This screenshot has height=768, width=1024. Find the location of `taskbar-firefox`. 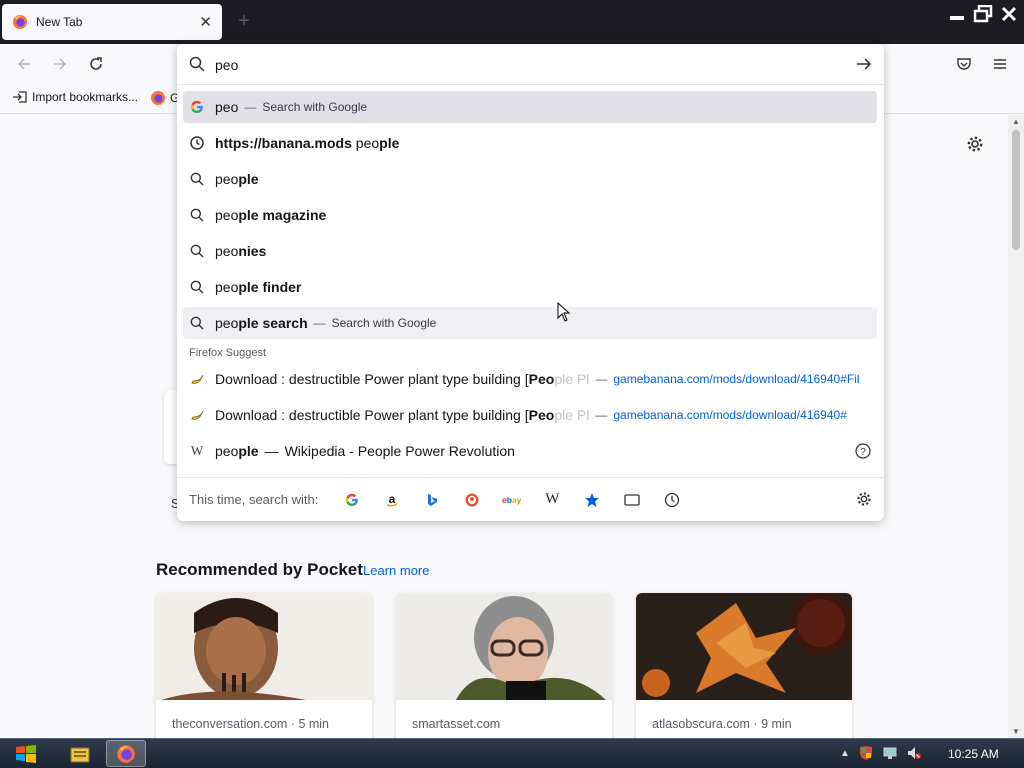

taskbar-firefox is located at coordinates (126, 753).